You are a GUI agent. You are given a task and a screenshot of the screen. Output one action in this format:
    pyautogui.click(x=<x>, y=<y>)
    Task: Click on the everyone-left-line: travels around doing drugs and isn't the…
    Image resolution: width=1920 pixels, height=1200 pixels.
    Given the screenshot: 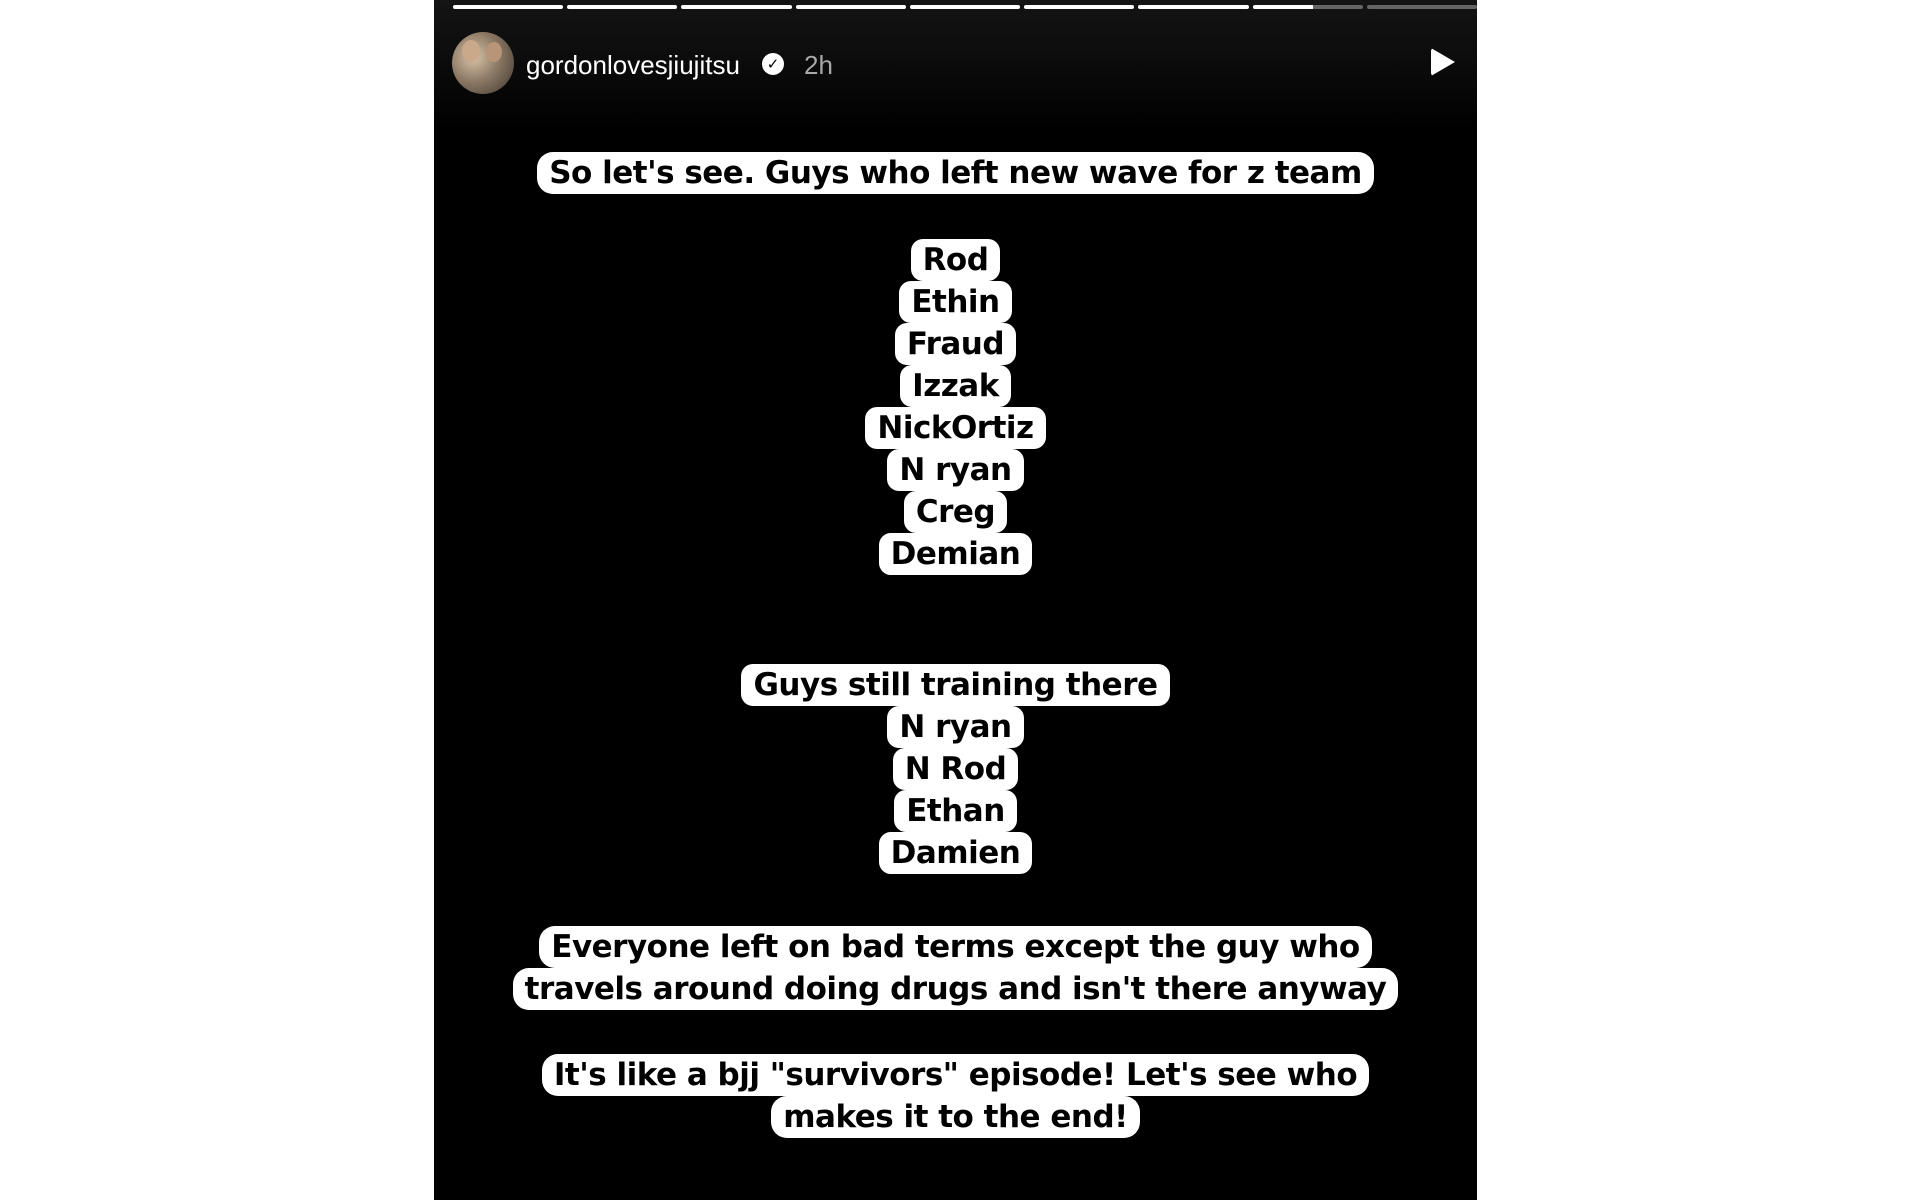 What is the action you would take?
    pyautogui.click(x=955, y=989)
    